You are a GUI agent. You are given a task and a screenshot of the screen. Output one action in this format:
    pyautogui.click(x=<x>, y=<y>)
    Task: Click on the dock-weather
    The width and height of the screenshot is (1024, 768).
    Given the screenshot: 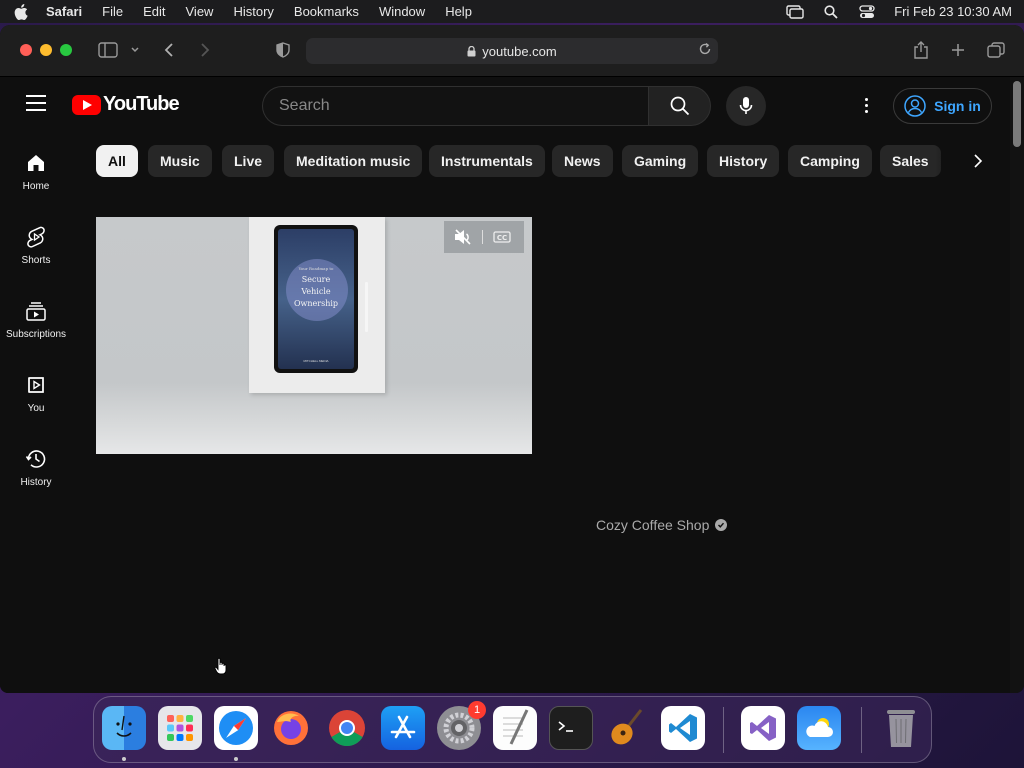 What is the action you would take?
    pyautogui.click(x=819, y=728)
    